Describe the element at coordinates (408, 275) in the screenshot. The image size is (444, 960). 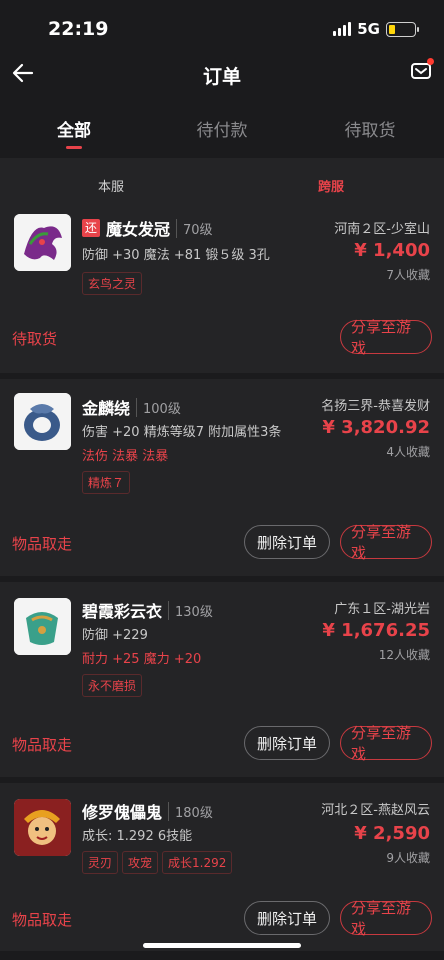
I see `favorite-count: 7人收藏` at that location.